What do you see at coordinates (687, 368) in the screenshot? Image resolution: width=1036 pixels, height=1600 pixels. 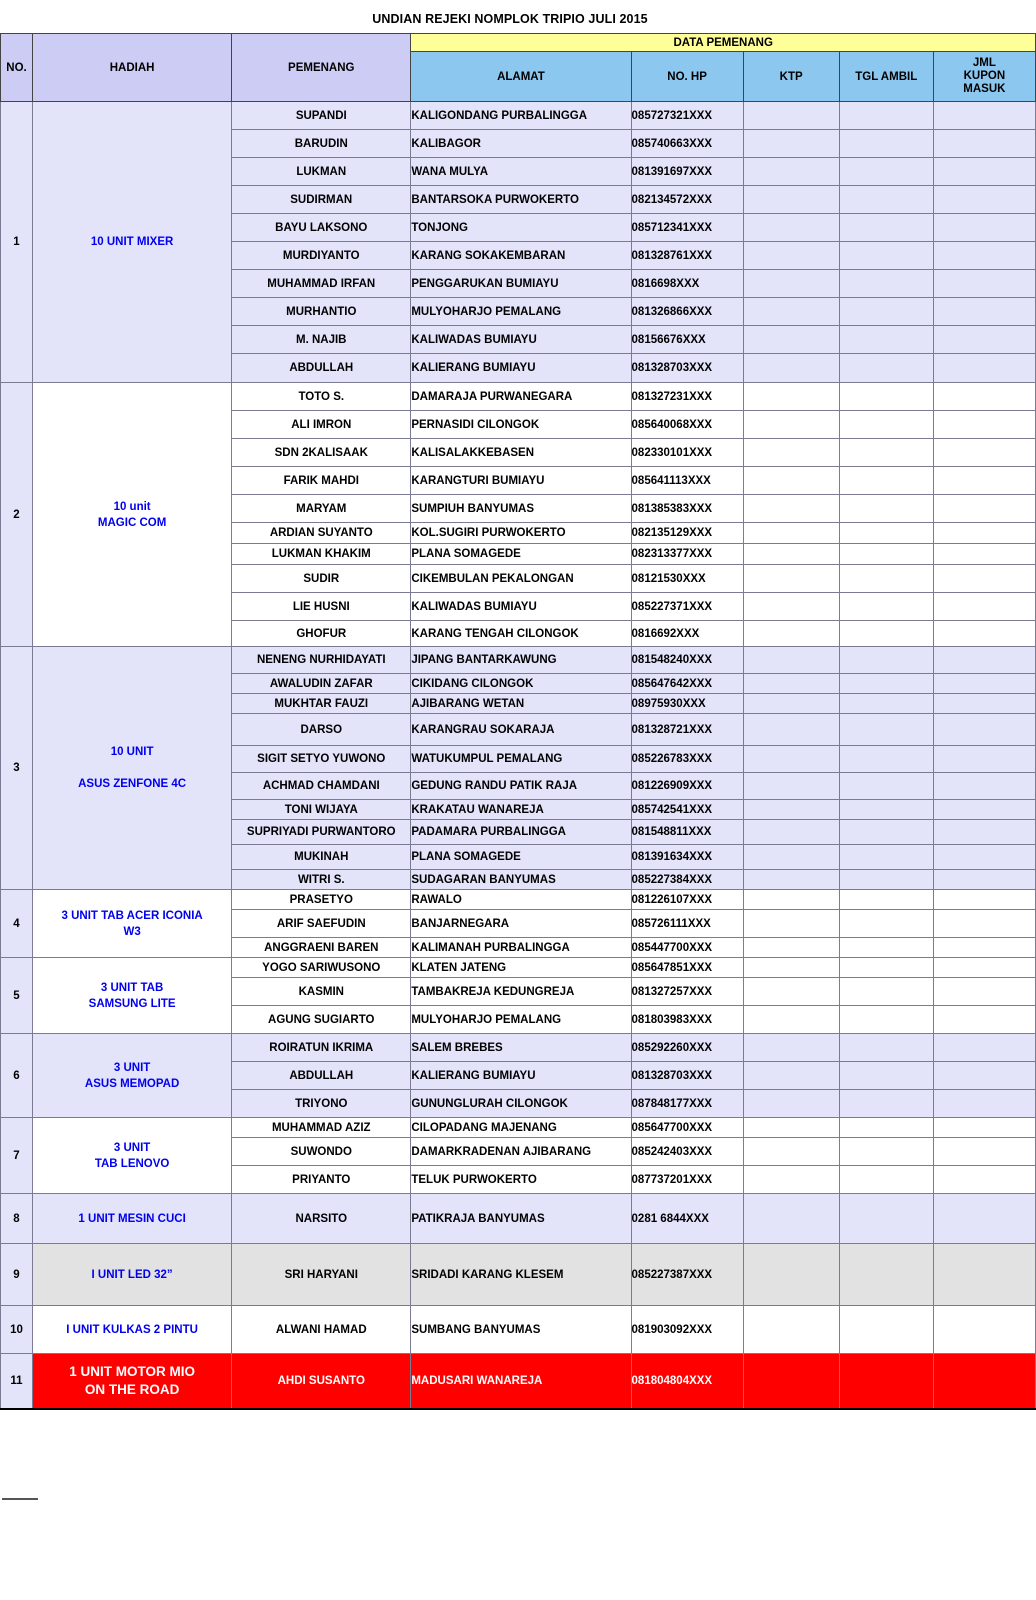 I see `phone-cell: 081328703XXX` at bounding box center [687, 368].